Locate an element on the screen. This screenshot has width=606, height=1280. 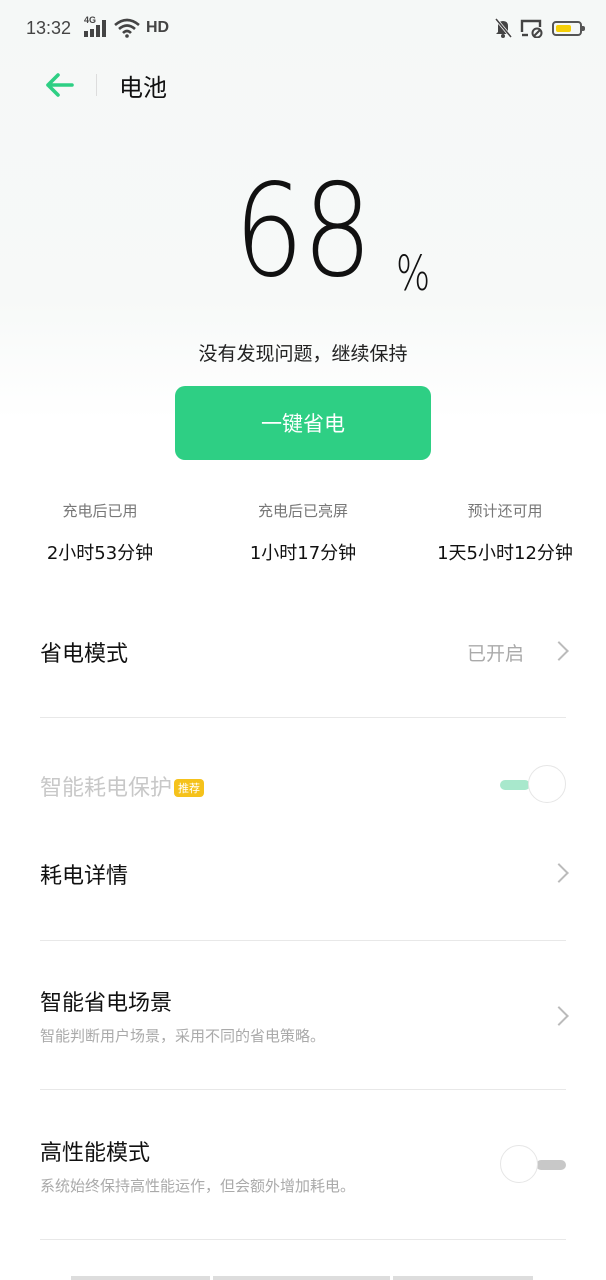
smart-scenes-title: 智能省电场景 is located at coordinates (106, 1003).